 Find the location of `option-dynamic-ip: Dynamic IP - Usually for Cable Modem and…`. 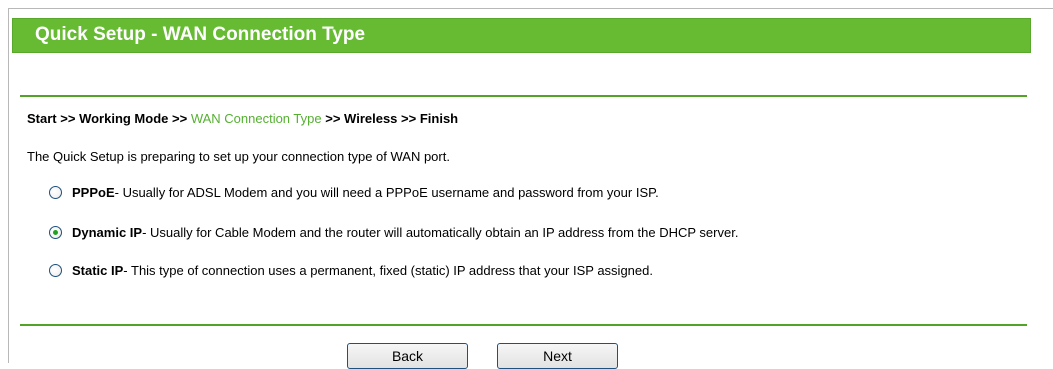

option-dynamic-ip: Dynamic IP - Usually for Cable Modem and… is located at coordinates (393, 232).